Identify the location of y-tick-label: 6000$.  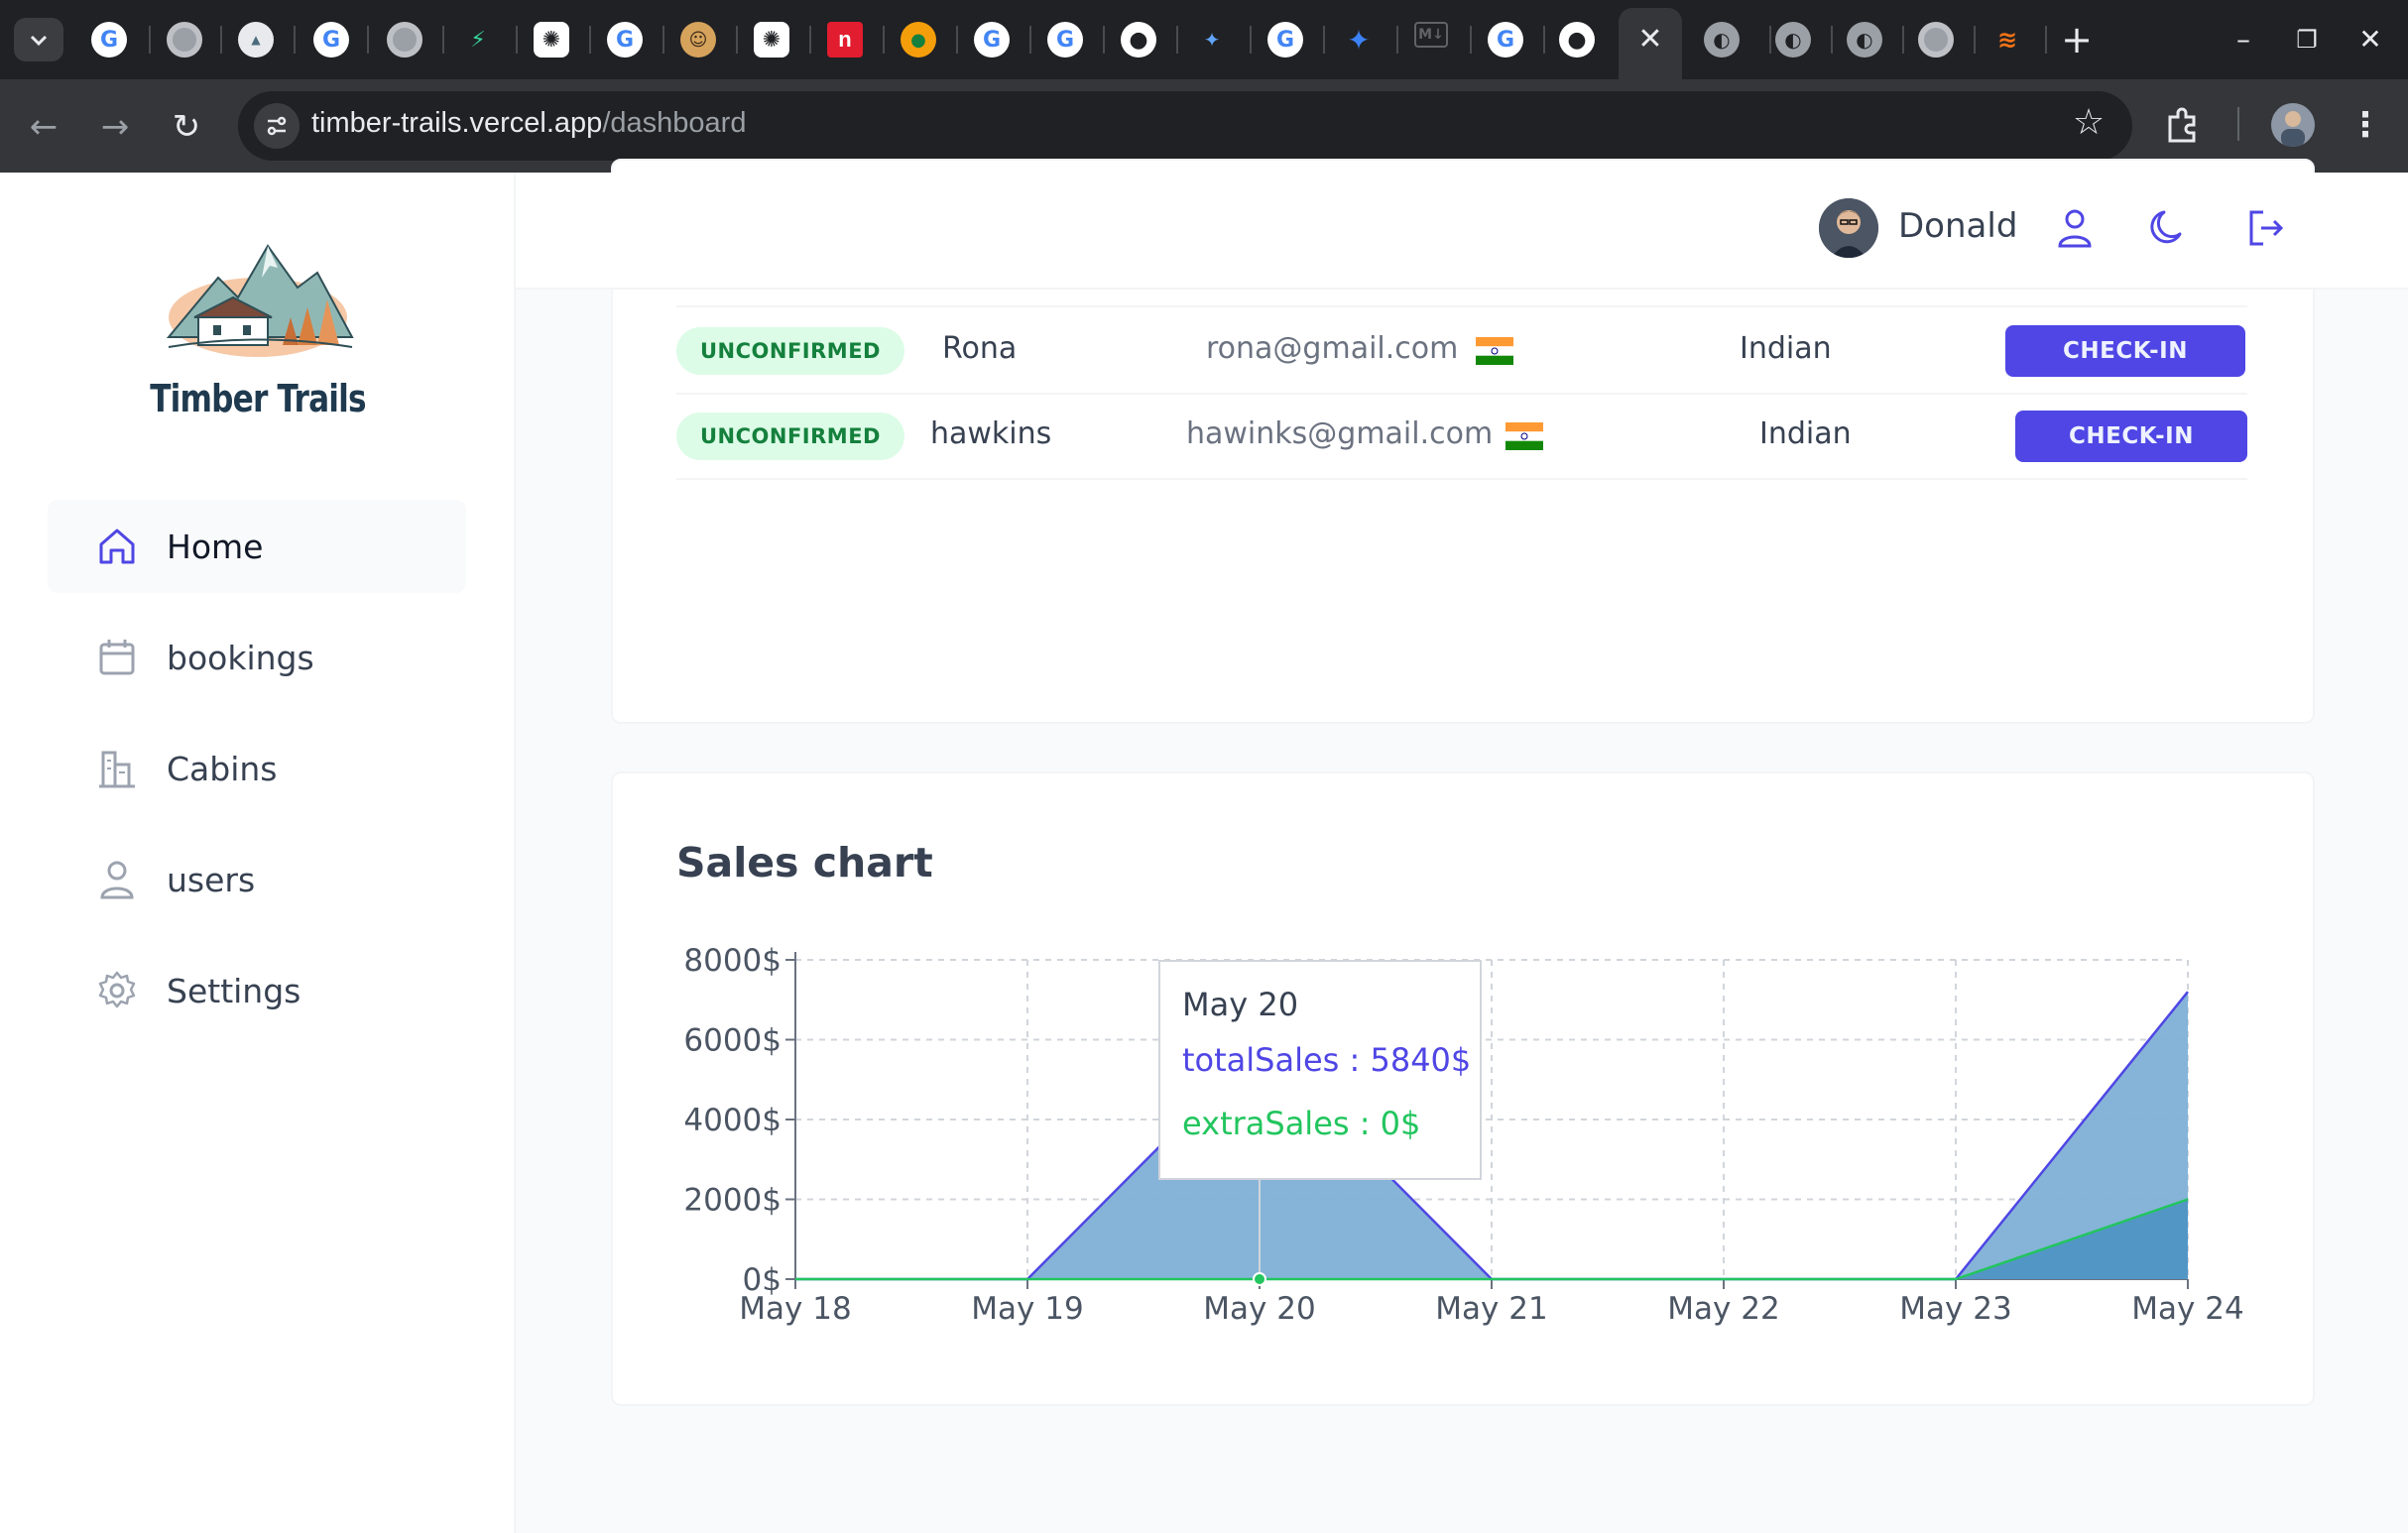
(733, 1041).